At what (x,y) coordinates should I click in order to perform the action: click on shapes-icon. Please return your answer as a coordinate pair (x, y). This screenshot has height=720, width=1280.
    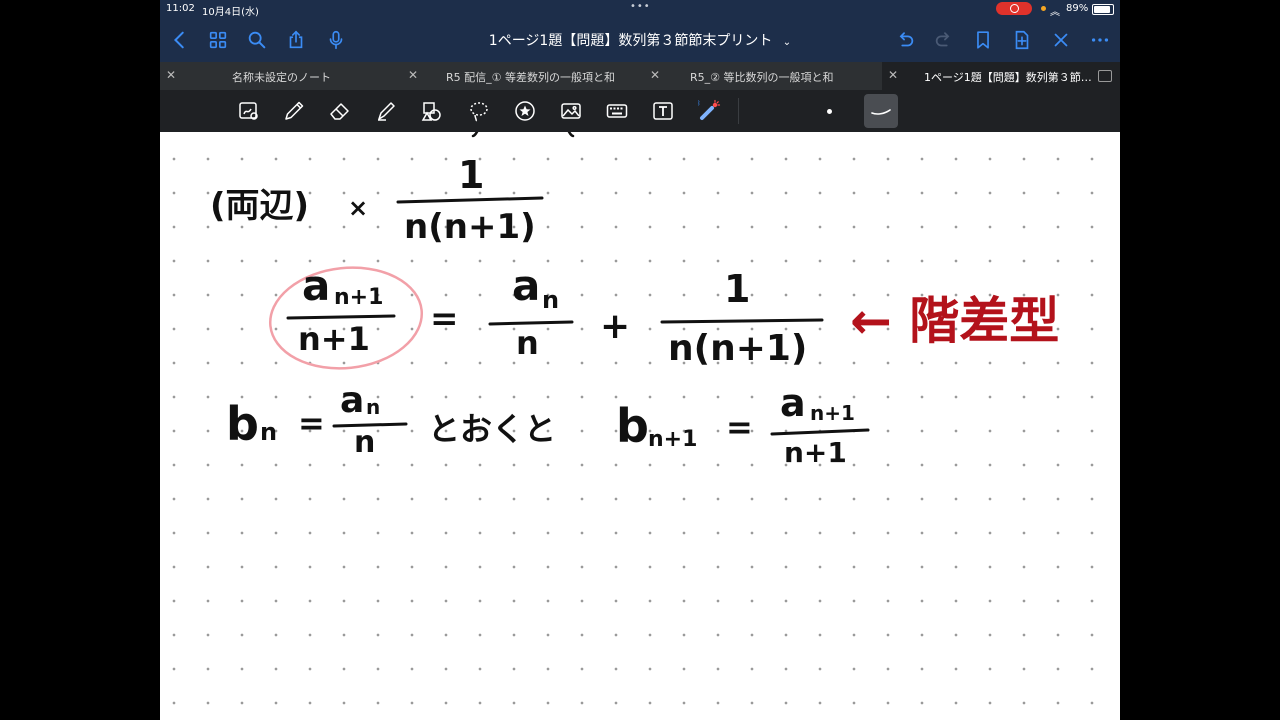
    Looking at the image, I should click on (431, 111).